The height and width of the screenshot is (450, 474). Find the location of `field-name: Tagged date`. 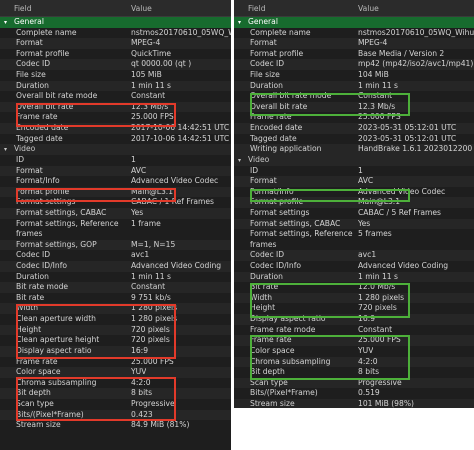

field-name: Tagged date is located at coordinates (273, 138).